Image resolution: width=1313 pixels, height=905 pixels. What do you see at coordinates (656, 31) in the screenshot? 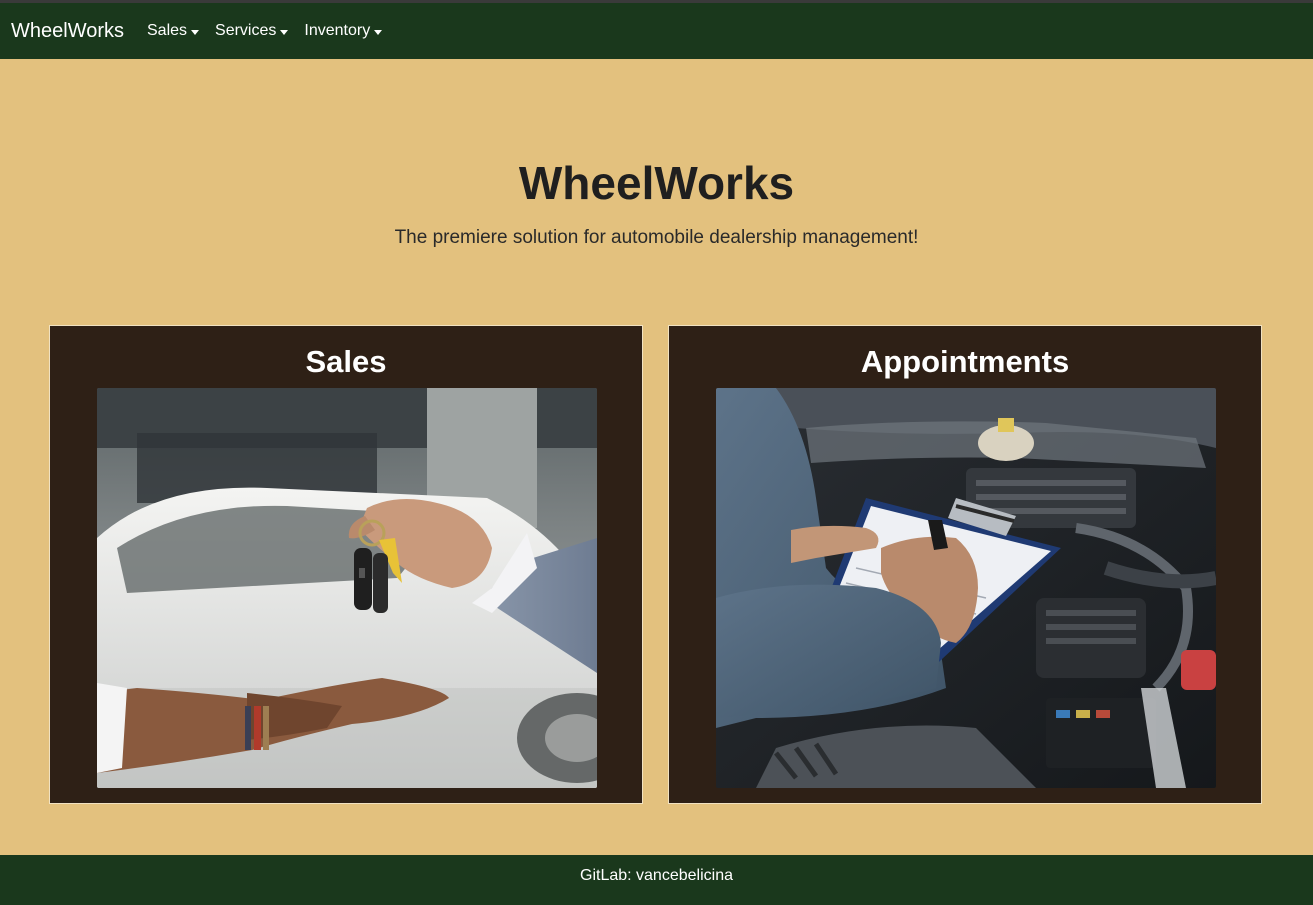
I see `navbar: WheelWorks Sales Services Inventory` at bounding box center [656, 31].